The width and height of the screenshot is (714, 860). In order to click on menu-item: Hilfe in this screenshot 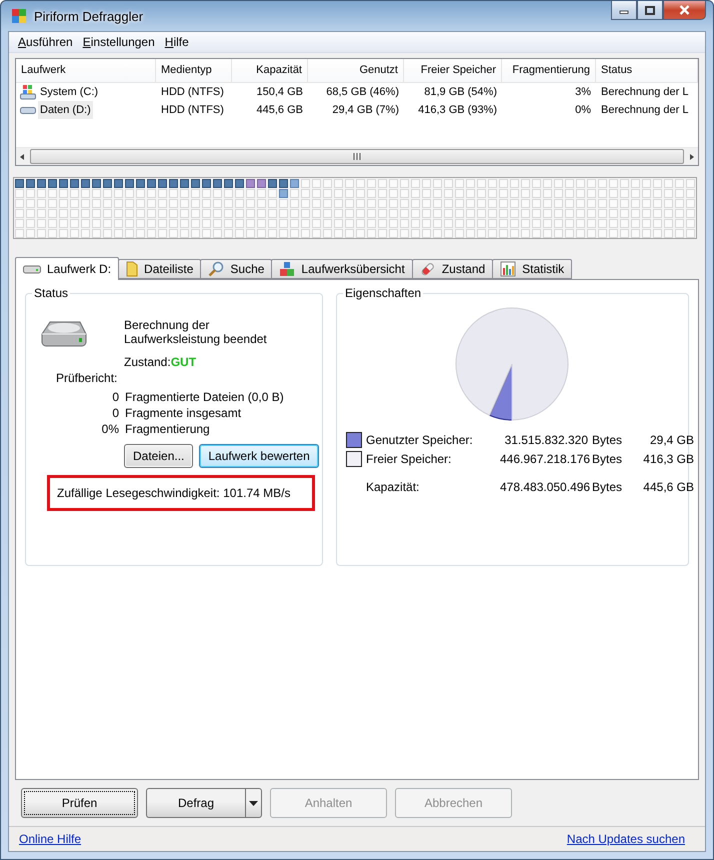, I will do `click(177, 42)`.